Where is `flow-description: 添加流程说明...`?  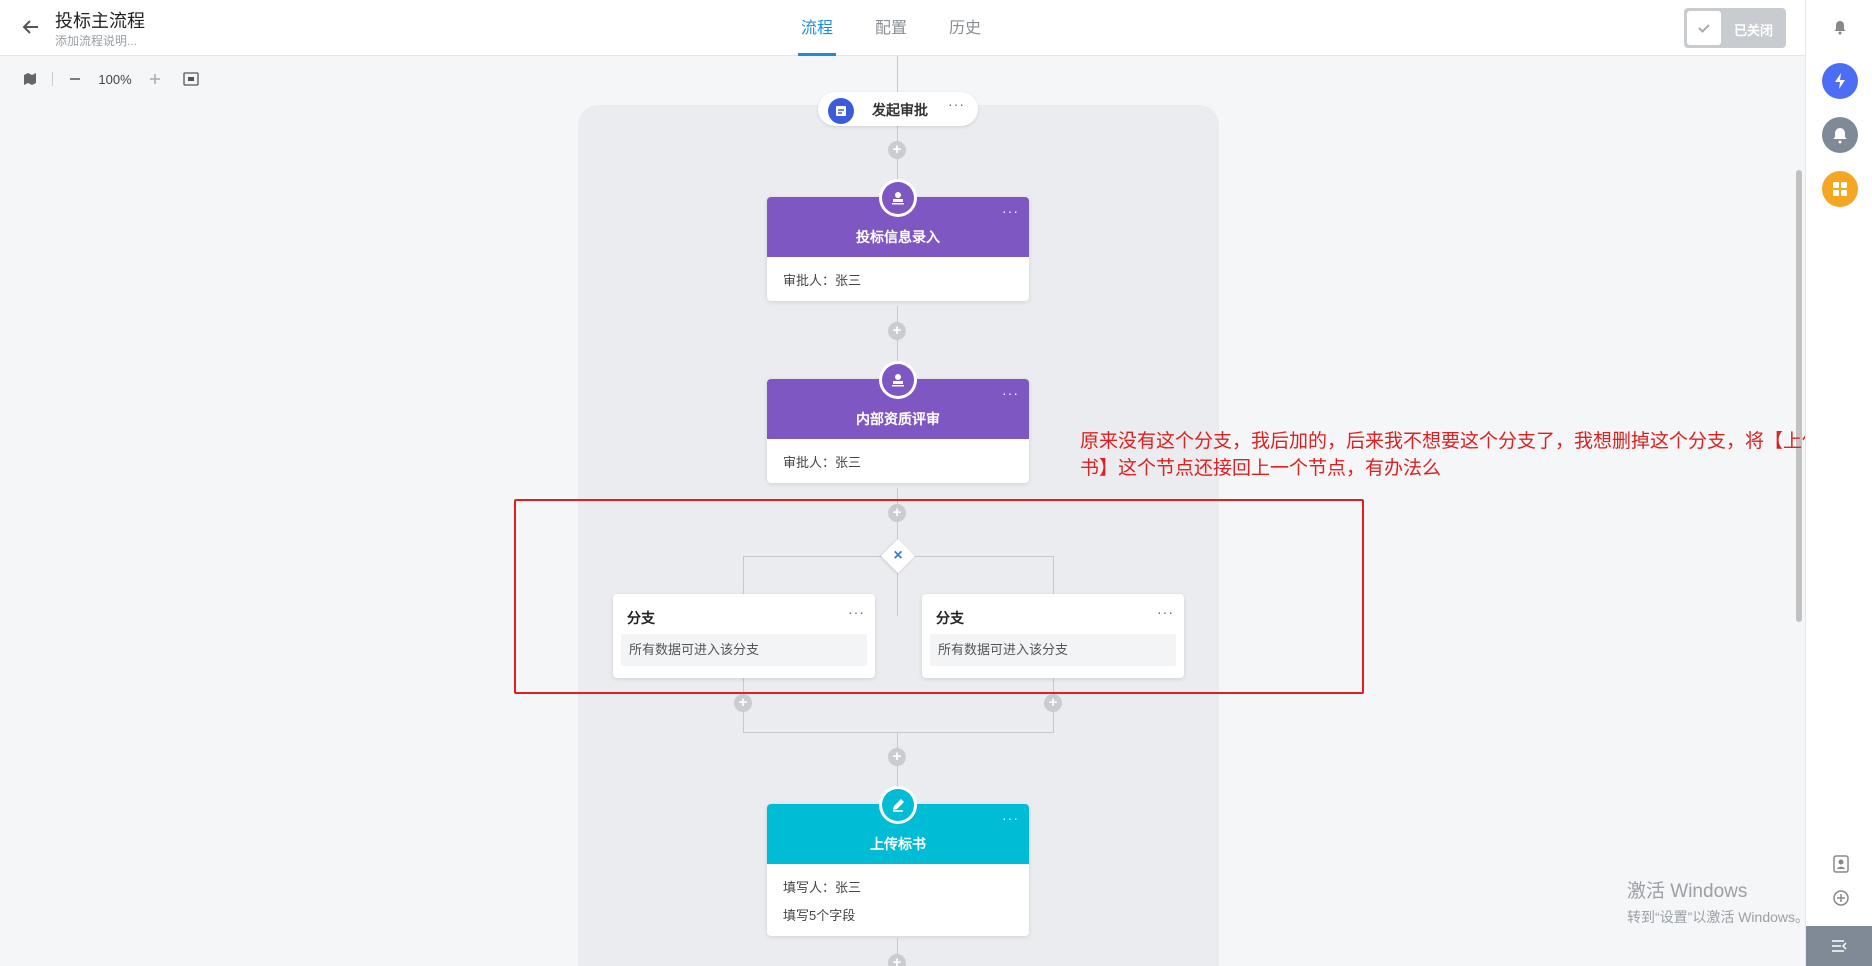
flow-description: 添加流程说明... is located at coordinates (96, 40).